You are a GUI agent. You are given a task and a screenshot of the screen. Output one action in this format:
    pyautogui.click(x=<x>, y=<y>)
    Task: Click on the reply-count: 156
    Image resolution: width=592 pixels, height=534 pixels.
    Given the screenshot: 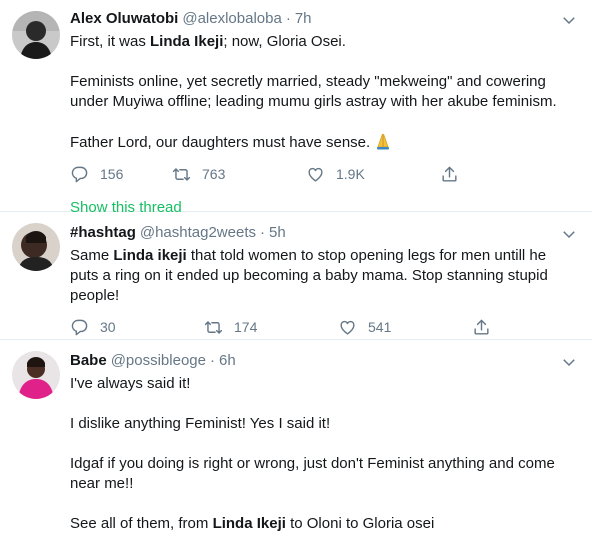 What is the action you would take?
    pyautogui.click(x=112, y=174)
    